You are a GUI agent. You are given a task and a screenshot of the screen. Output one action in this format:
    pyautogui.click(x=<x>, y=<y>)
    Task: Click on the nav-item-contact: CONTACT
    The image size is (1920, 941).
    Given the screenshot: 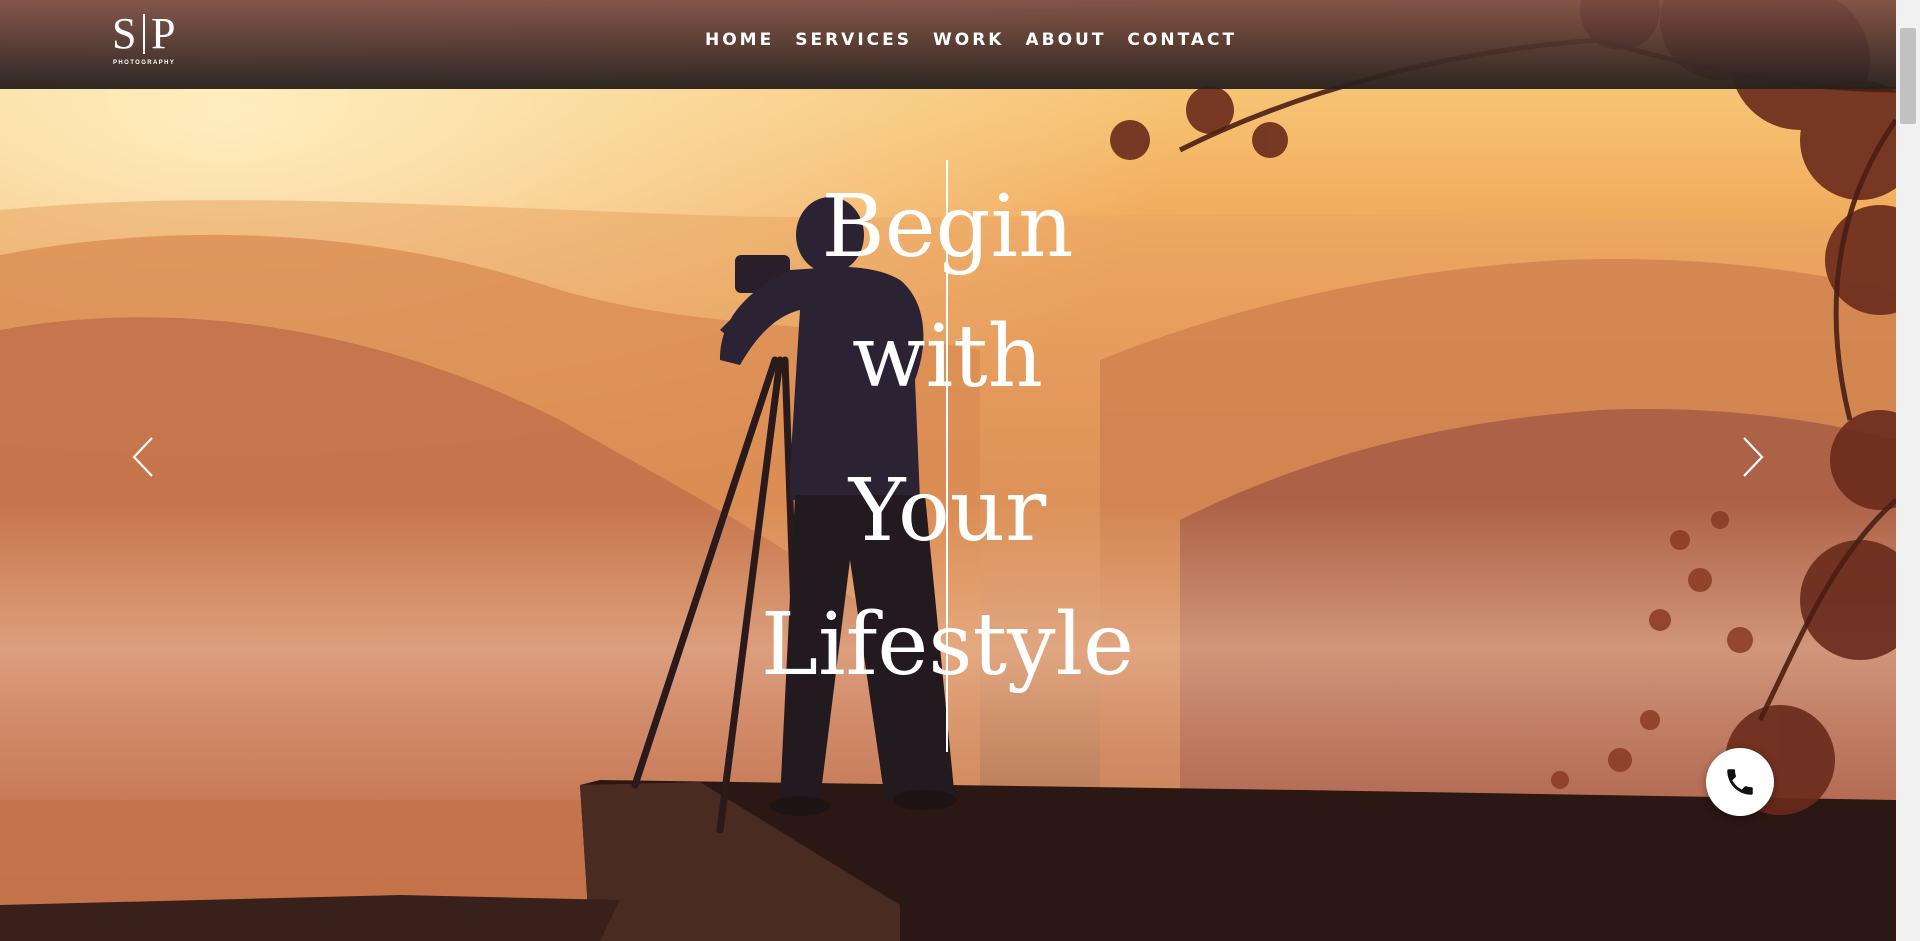 What is the action you would take?
    pyautogui.click(x=1182, y=40)
    